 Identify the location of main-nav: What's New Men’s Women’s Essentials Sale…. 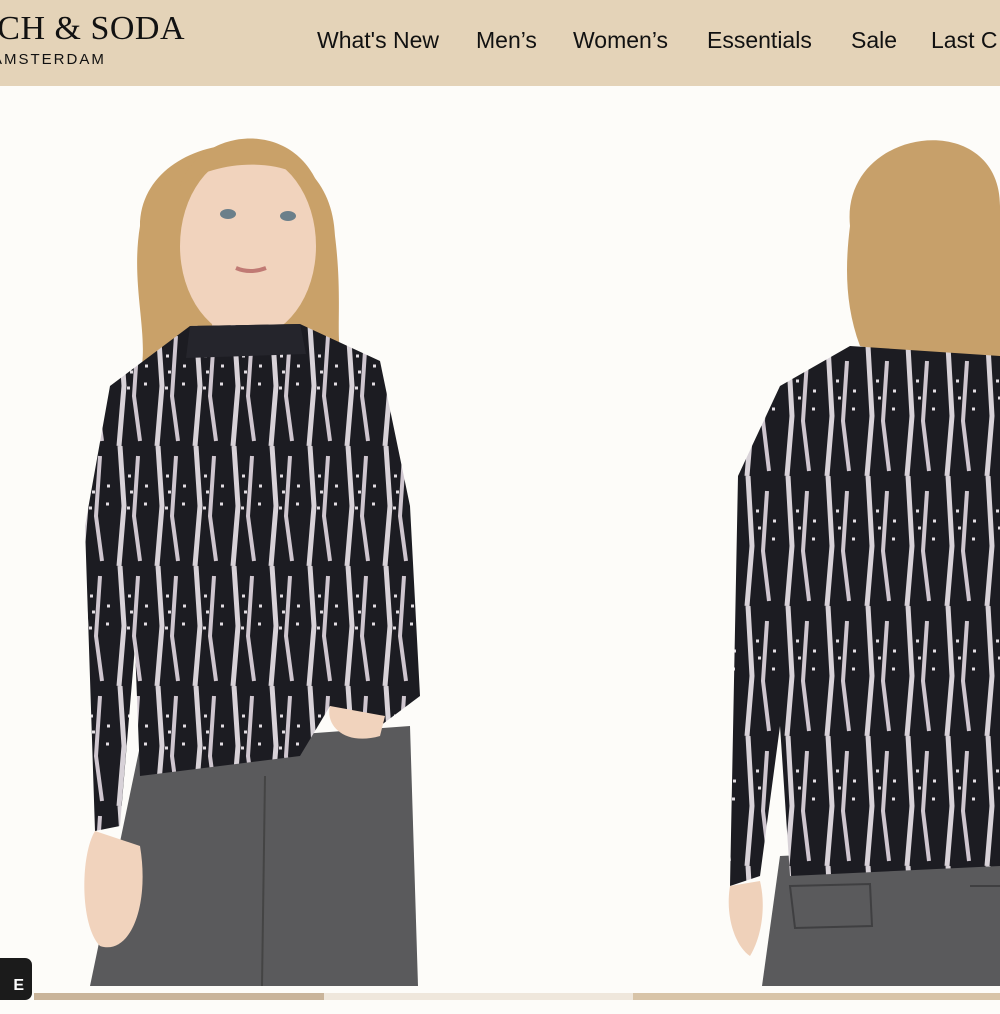
(658, 43).